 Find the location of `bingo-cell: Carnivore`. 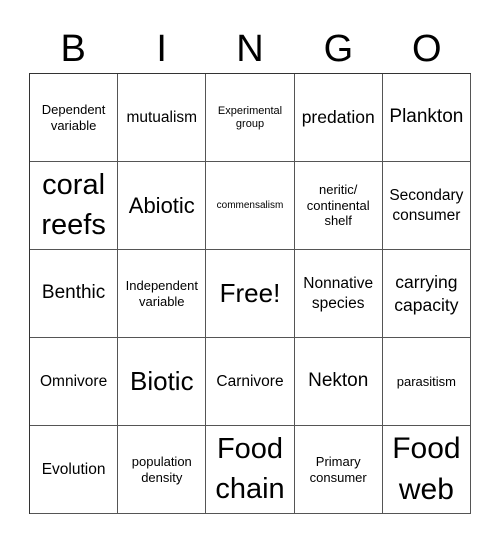

bingo-cell: Carnivore is located at coordinates (250, 382).